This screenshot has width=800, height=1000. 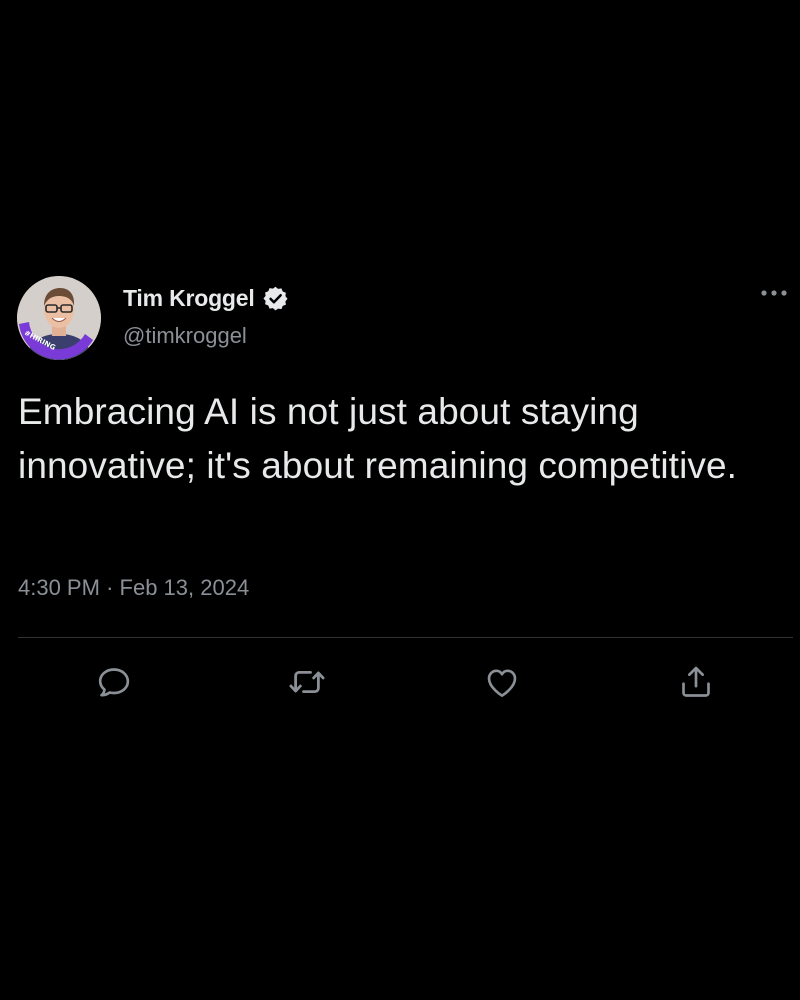 I want to click on tweet-timestamp: 4:30 PM · Feb 13, 2024, so click(x=133, y=588).